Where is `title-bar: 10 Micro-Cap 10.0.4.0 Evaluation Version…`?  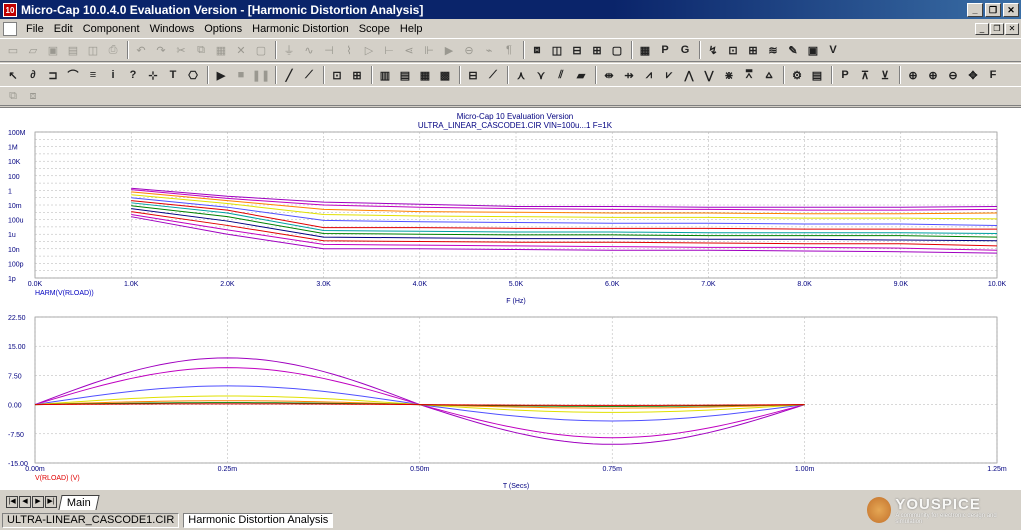
title-bar: 10 Micro-Cap 10.0.4.0 Evaluation Version… is located at coordinates (510, 9).